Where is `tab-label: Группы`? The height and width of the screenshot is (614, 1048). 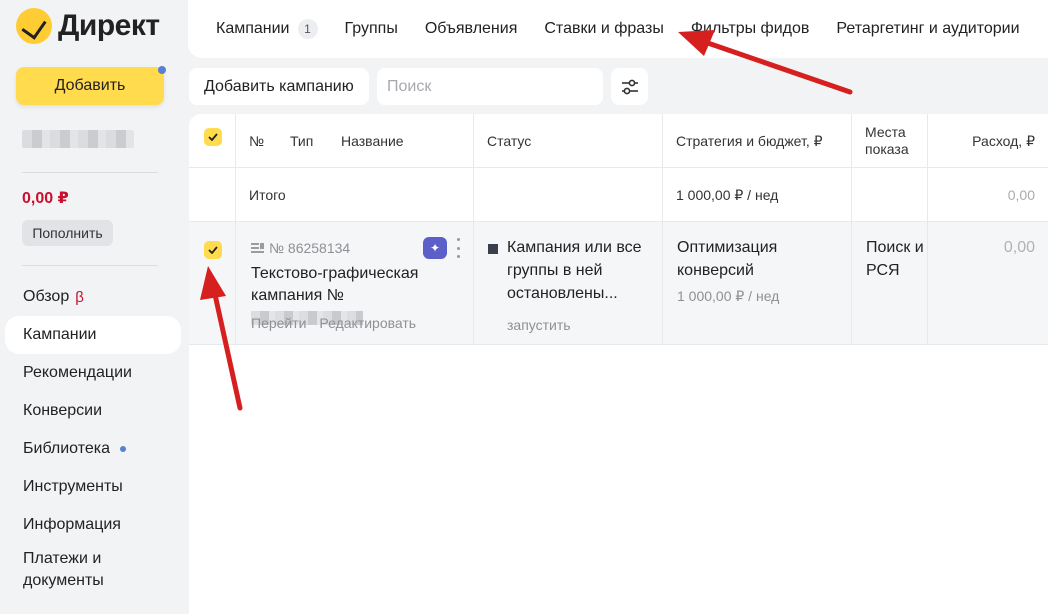
tab-label: Группы is located at coordinates (371, 28).